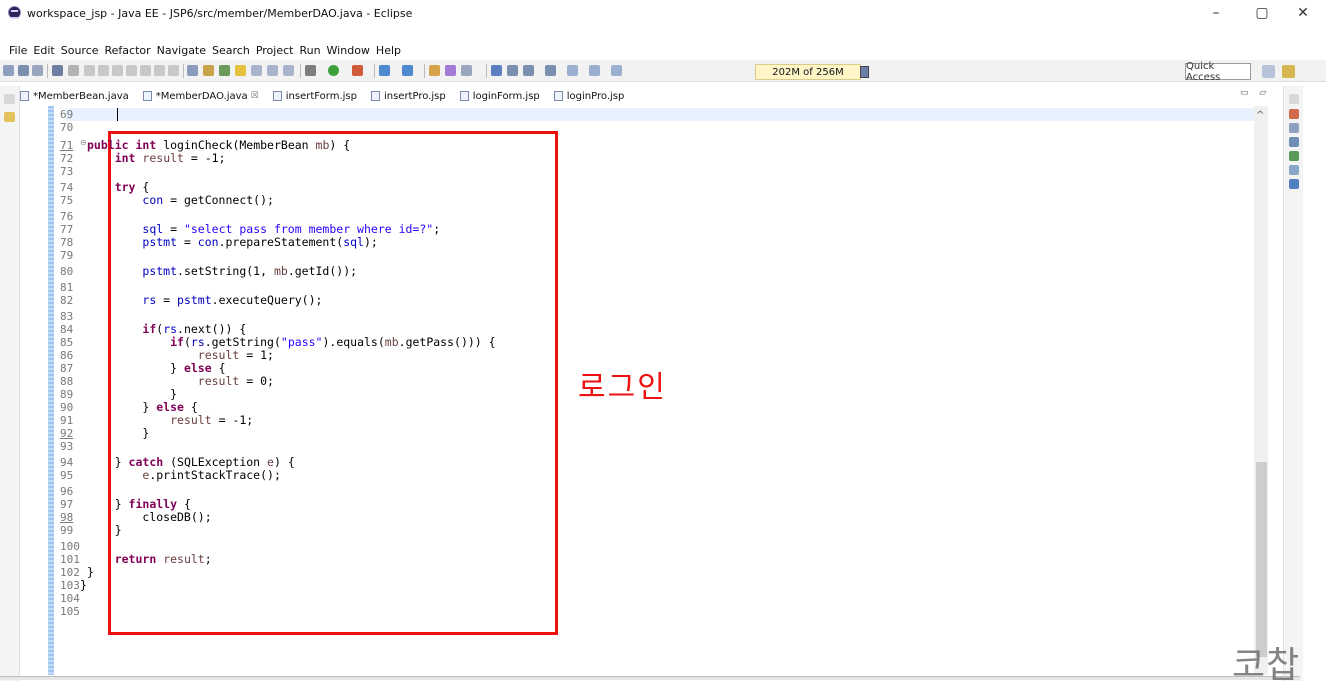  I want to click on code-token: = getConnect();, so click(218, 200).